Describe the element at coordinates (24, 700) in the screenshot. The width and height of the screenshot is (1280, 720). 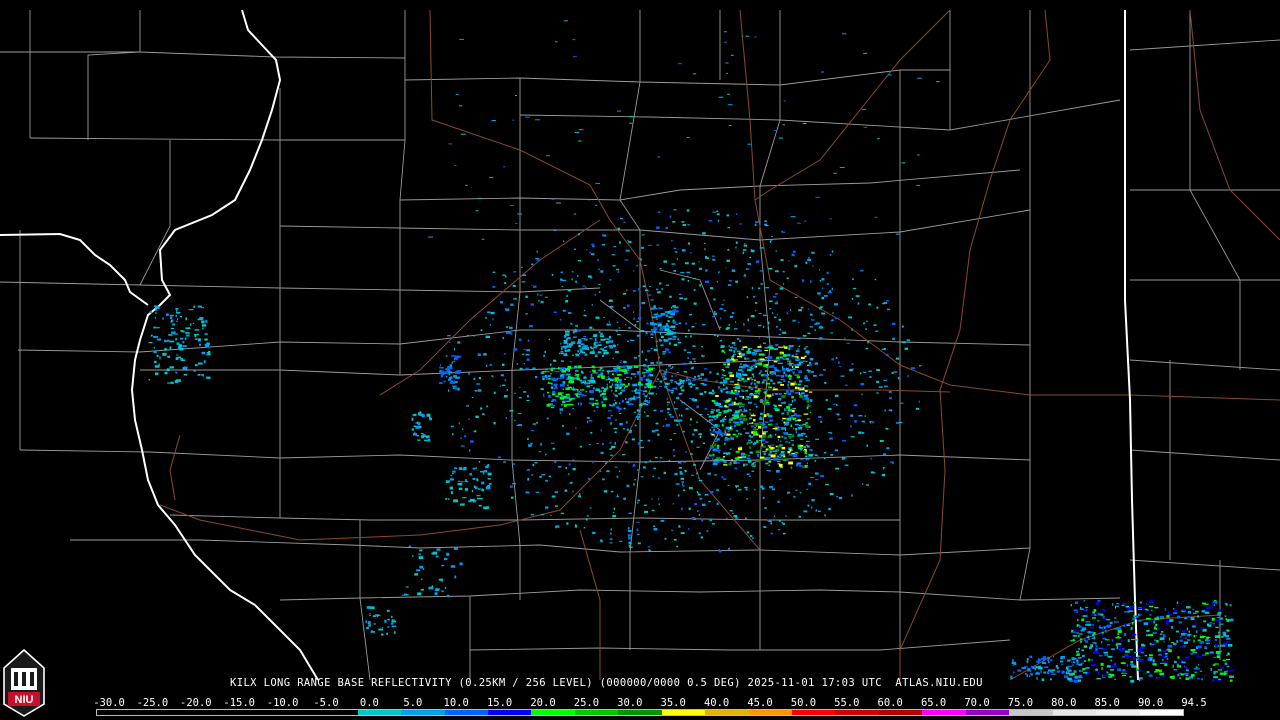
I see `svg-text: NIU` at that location.